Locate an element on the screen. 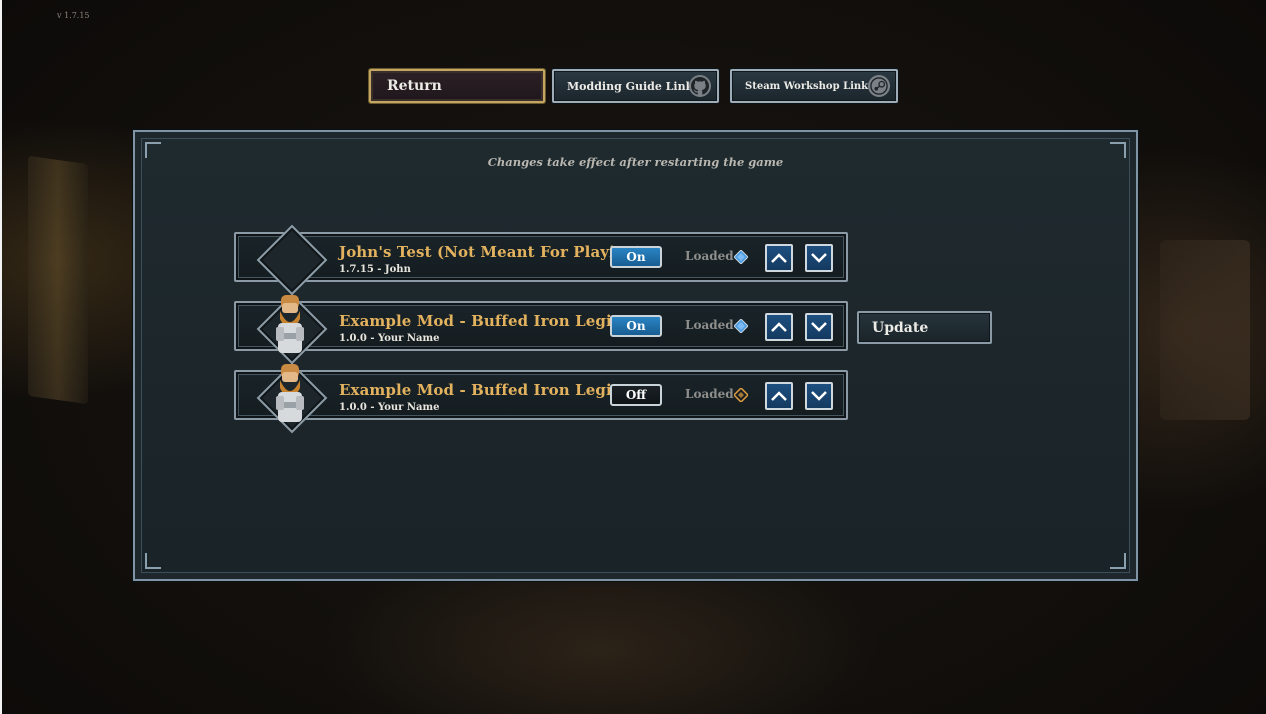  window-edge is located at coordinates (1, 357).